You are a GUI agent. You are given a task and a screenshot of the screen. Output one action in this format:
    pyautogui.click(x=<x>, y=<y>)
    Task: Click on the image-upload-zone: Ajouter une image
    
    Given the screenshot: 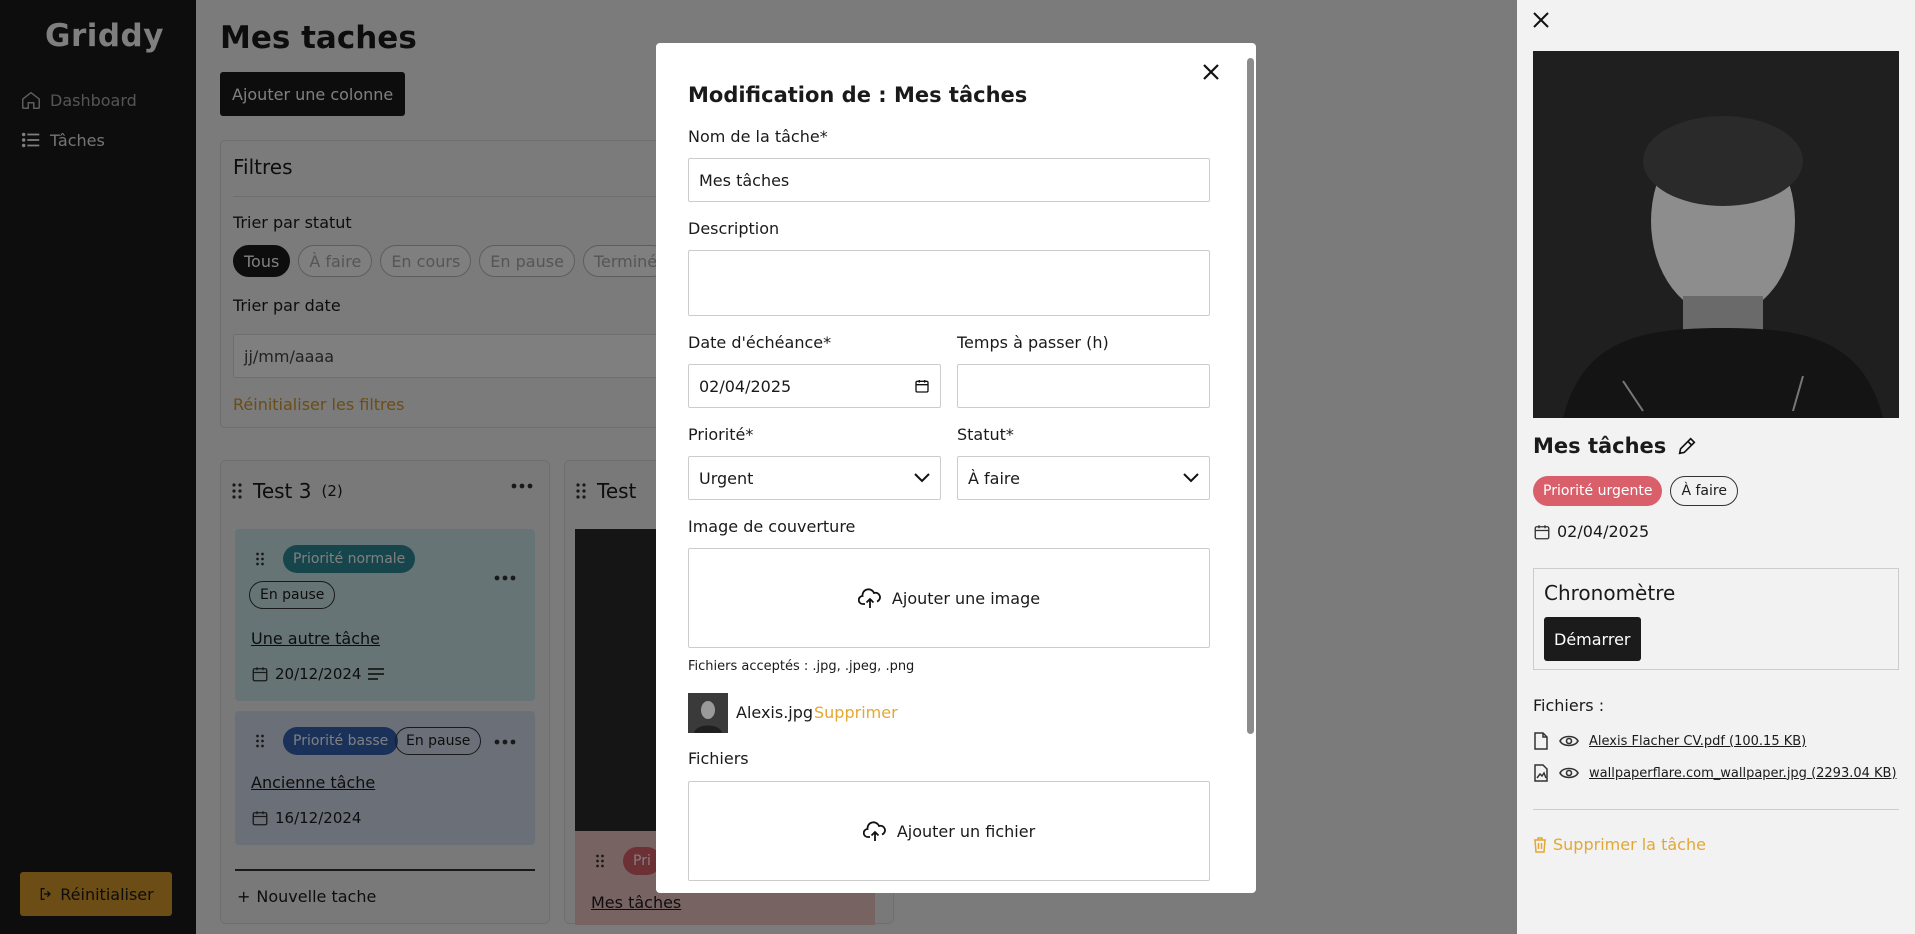 What is the action you would take?
    pyautogui.click(x=949, y=598)
    